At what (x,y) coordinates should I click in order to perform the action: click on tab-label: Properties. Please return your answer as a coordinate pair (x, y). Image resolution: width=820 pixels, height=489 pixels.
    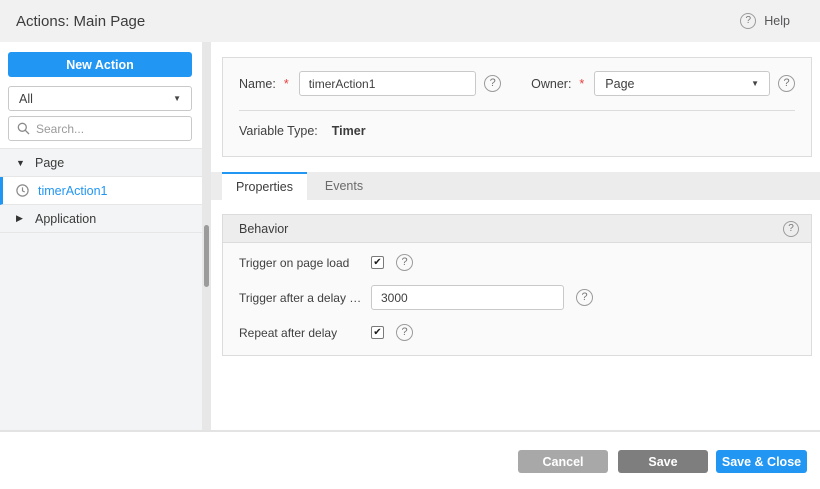
    Looking at the image, I should click on (264, 187).